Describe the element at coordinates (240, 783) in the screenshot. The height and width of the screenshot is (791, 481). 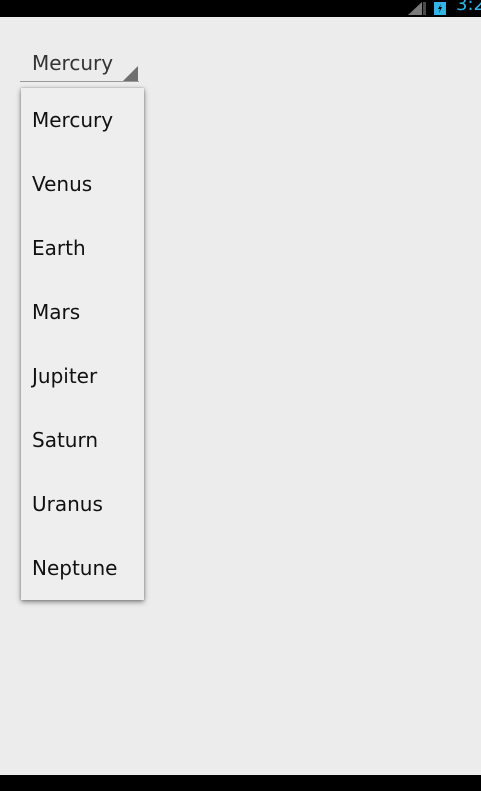
I see `navigation-bar` at that location.